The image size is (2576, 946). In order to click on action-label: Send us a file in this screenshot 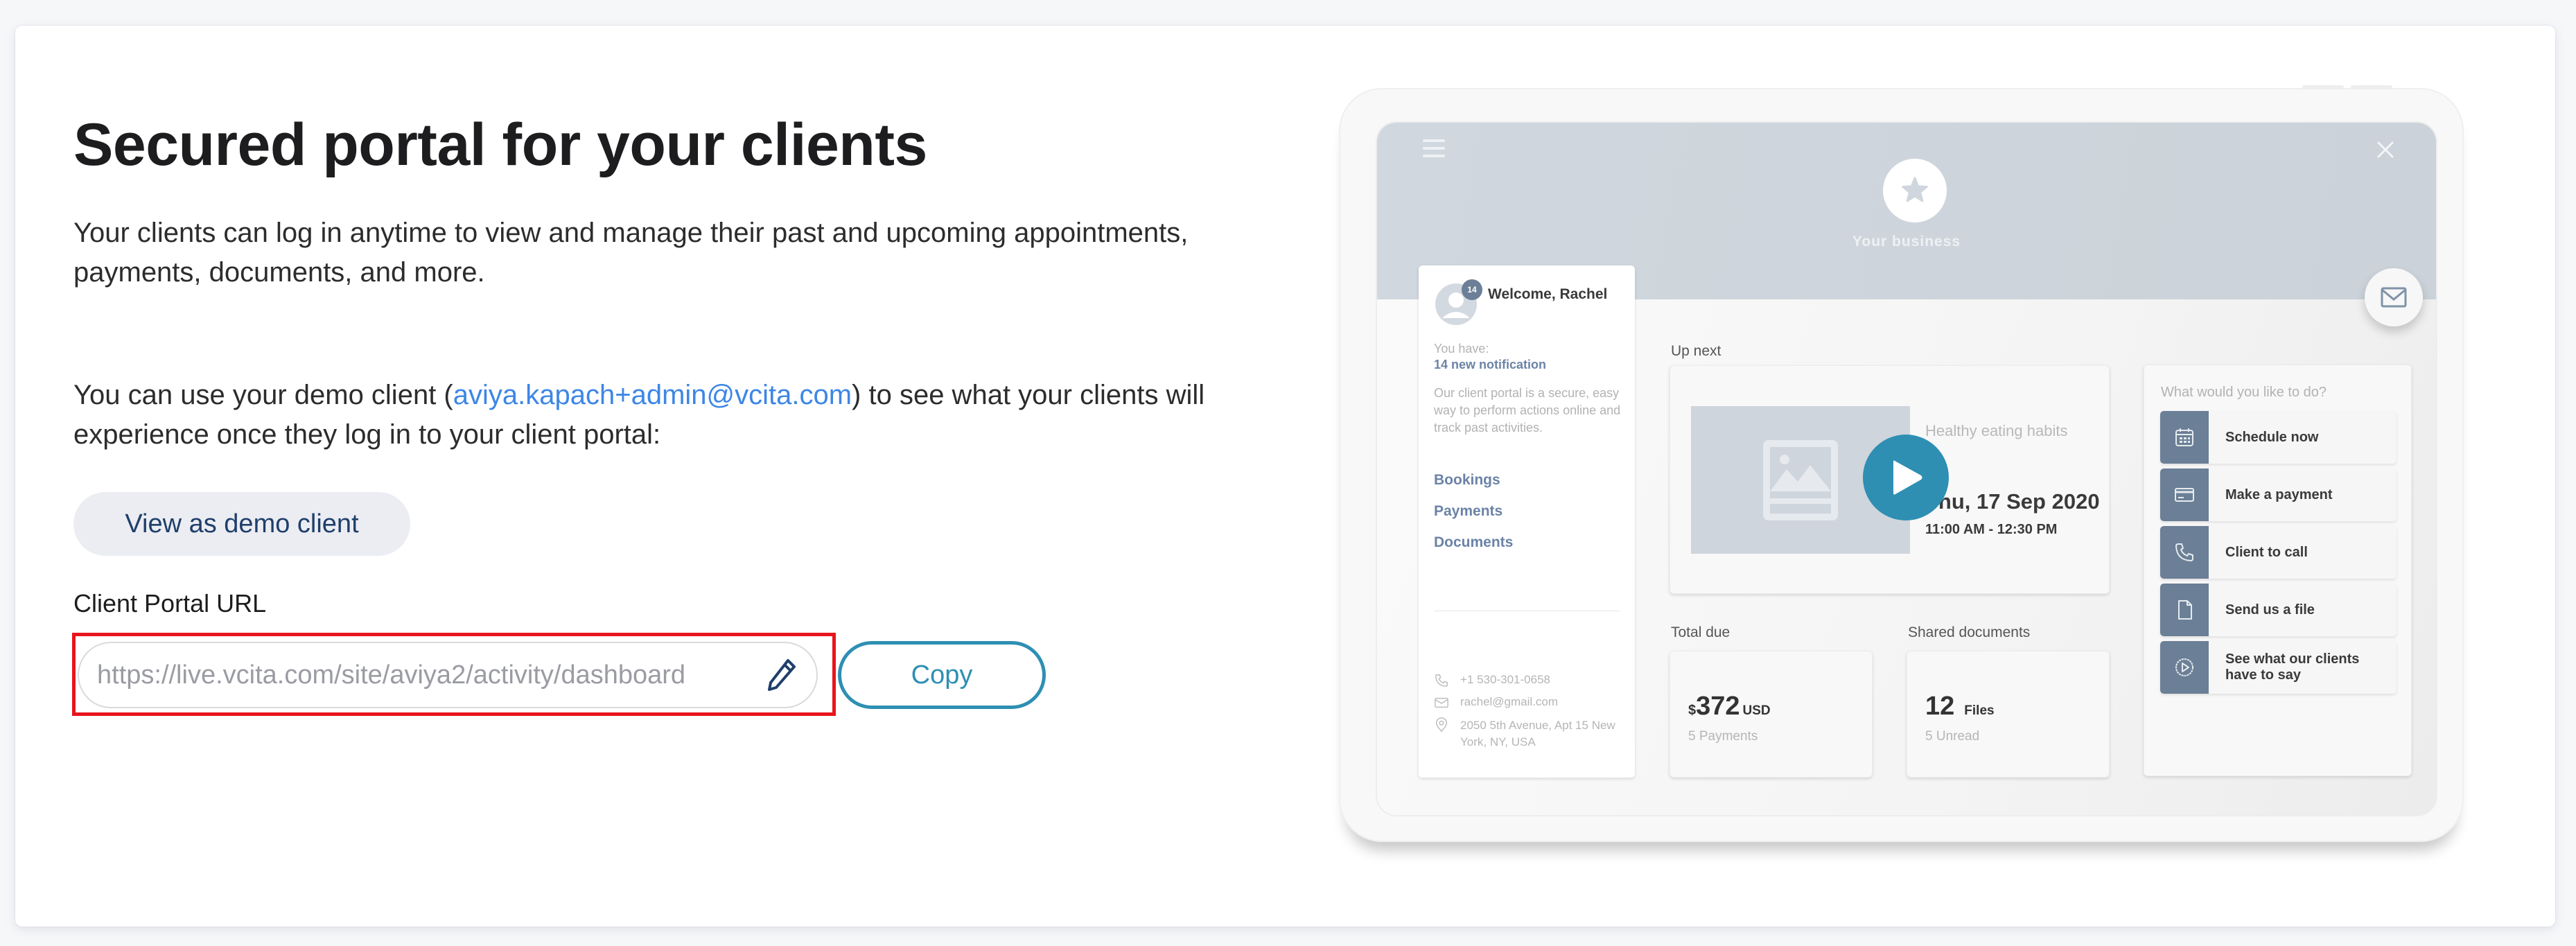, I will do `click(2270, 609)`.